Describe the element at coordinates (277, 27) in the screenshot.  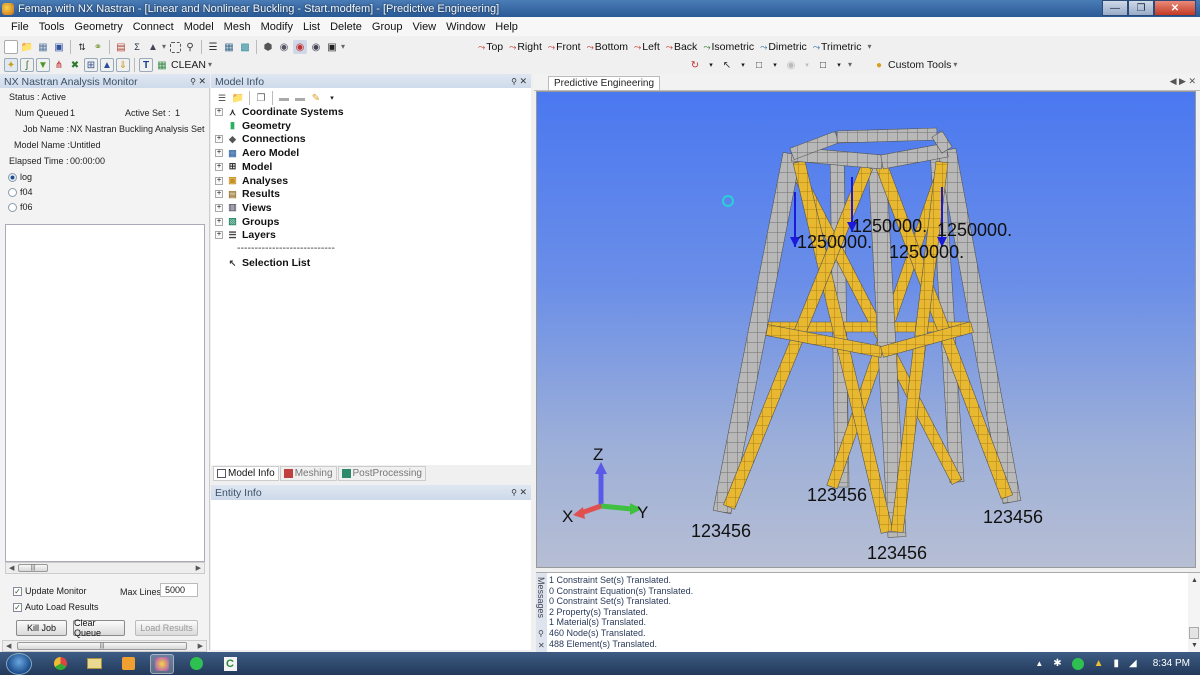
I see `menu-modify: Modify` at that location.